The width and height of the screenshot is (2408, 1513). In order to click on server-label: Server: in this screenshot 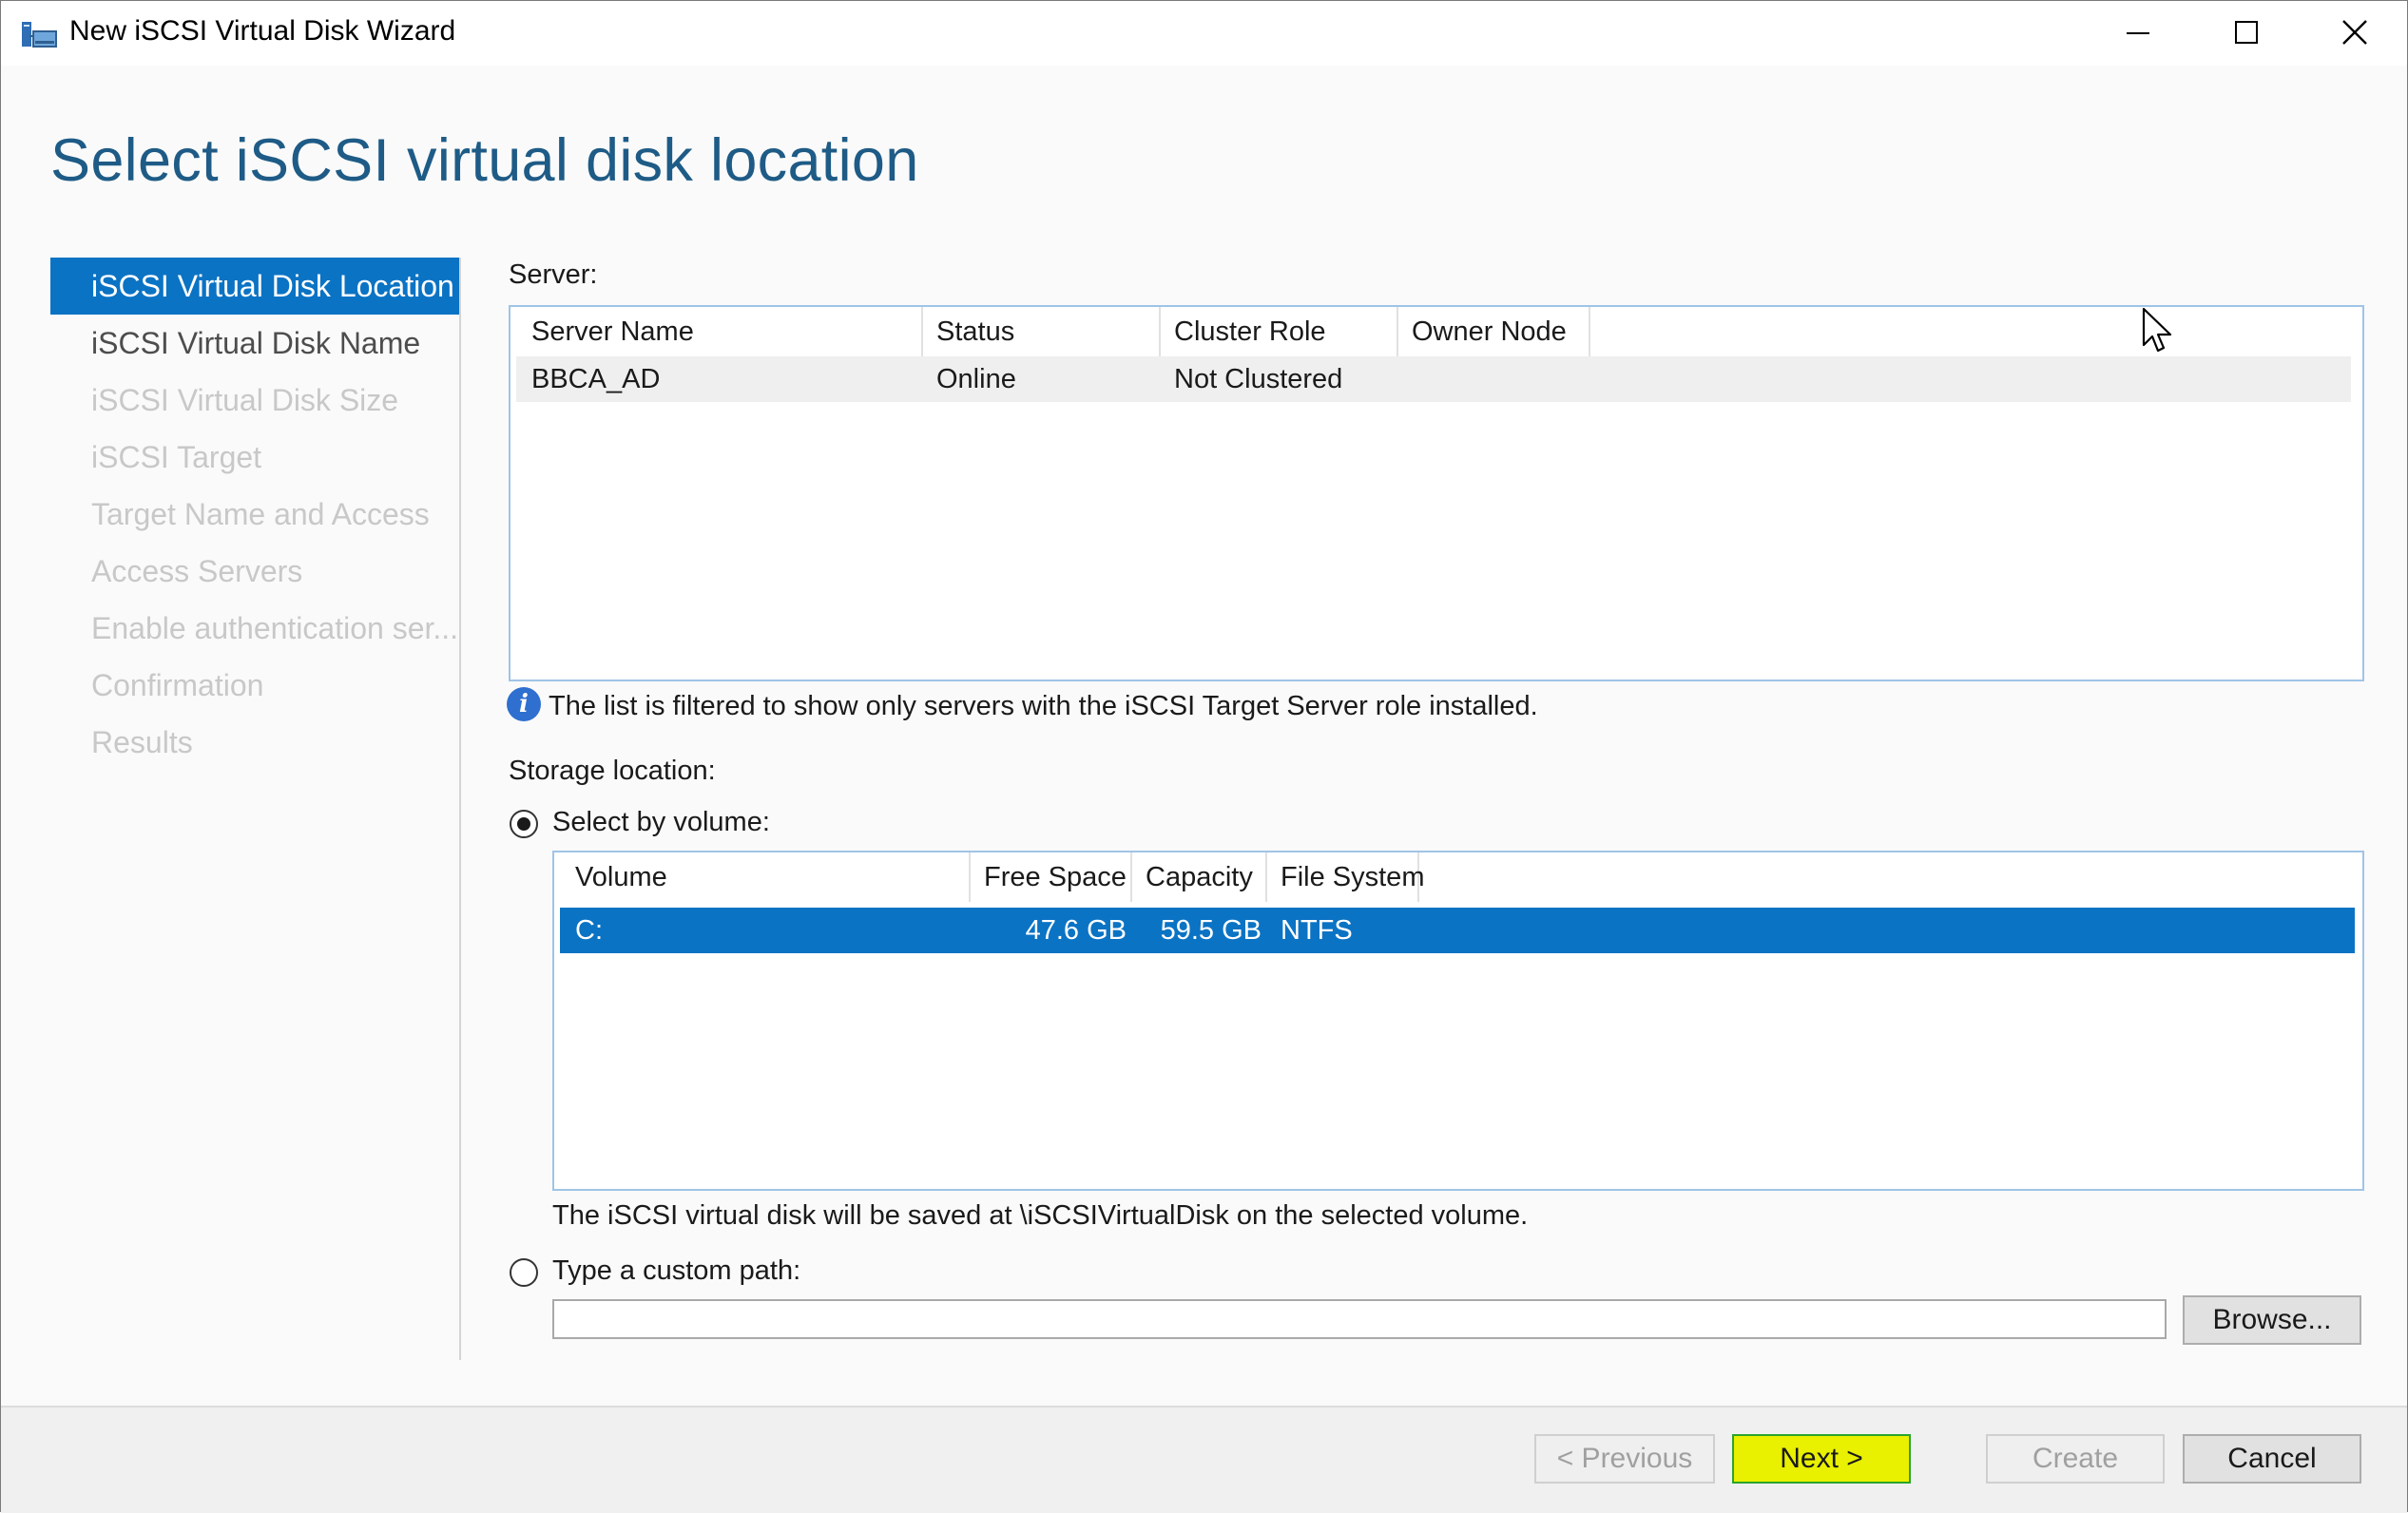, I will do `click(553, 274)`.